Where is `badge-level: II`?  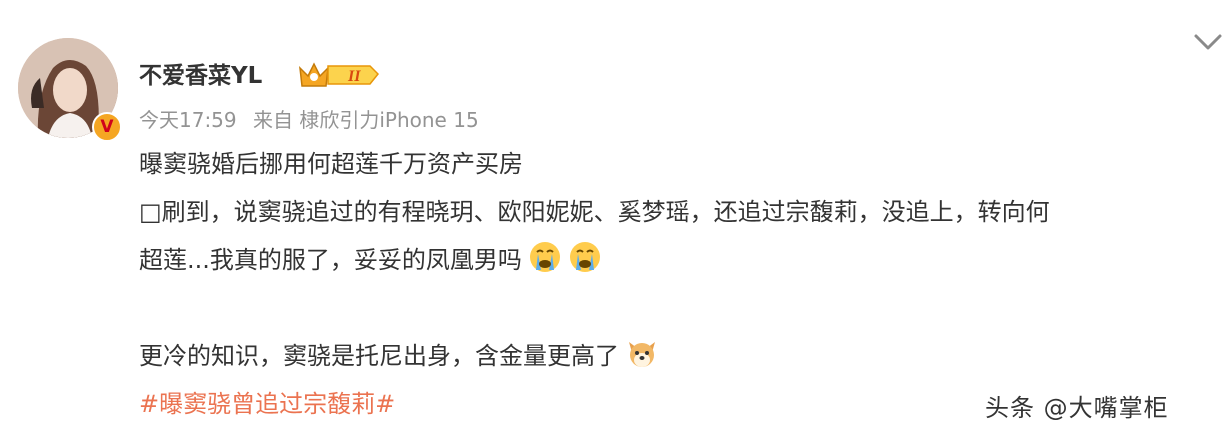
badge-level: II is located at coordinates (354, 76).